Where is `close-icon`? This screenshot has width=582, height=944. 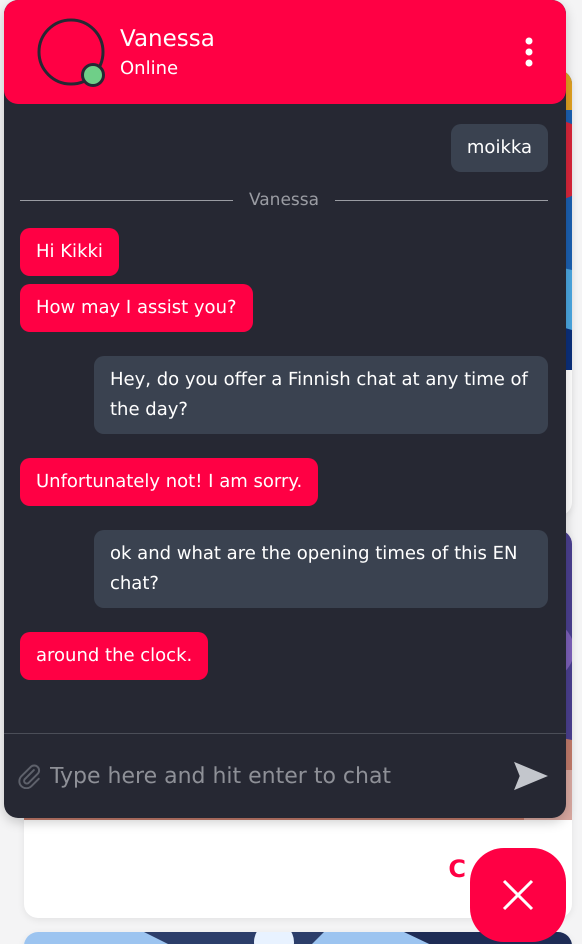 close-icon is located at coordinates (518, 895).